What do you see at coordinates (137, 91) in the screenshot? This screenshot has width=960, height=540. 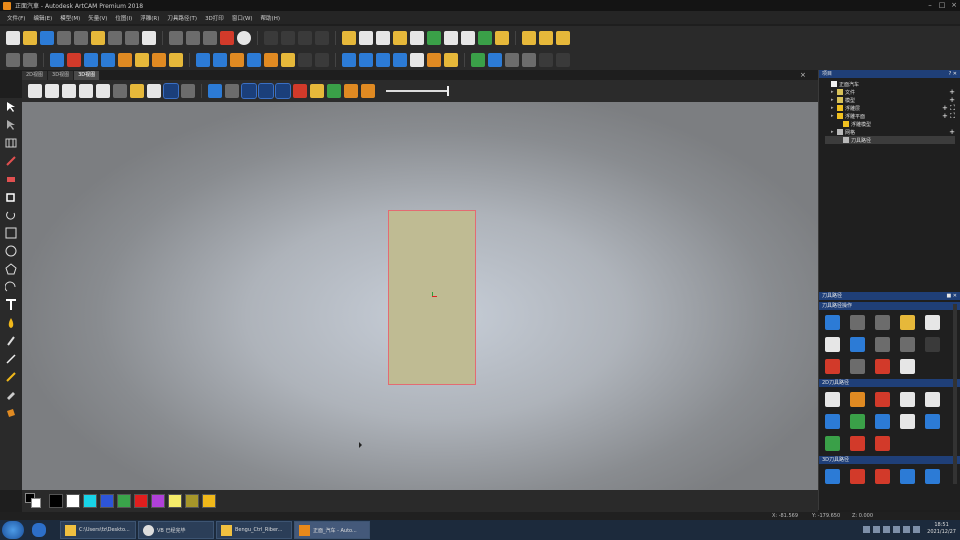 I see `light-bulb-icon` at bounding box center [137, 91].